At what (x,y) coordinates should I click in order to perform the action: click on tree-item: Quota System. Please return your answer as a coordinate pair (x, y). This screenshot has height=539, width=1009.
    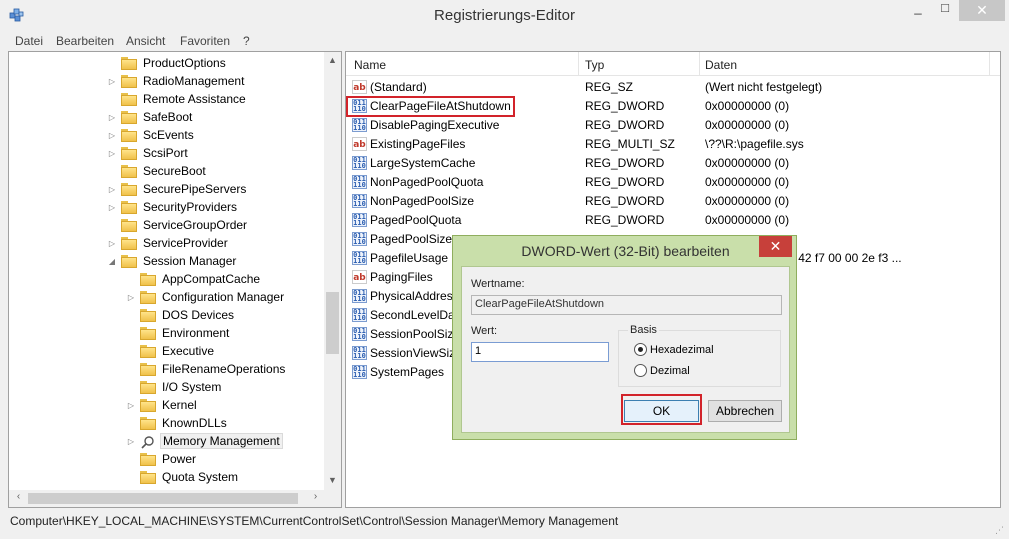
    Looking at the image, I should click on (183, 477).